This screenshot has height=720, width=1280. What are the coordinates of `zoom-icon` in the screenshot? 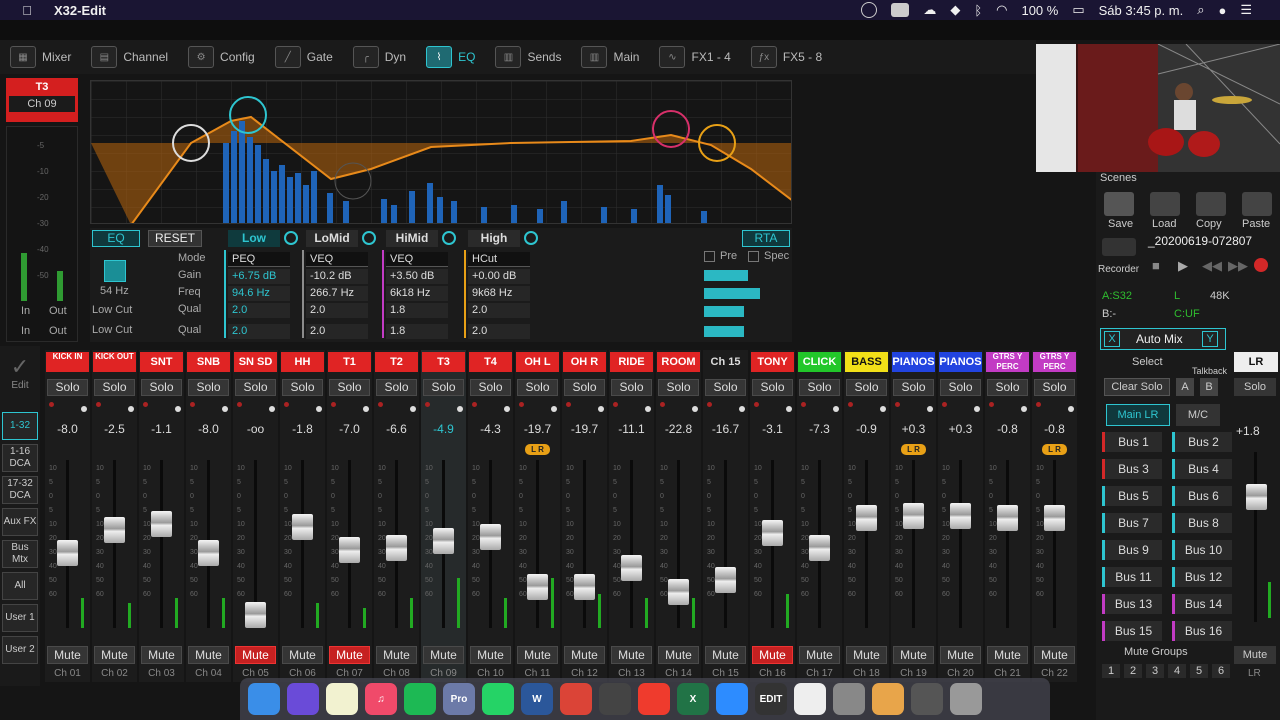 It's located at (732, 699).